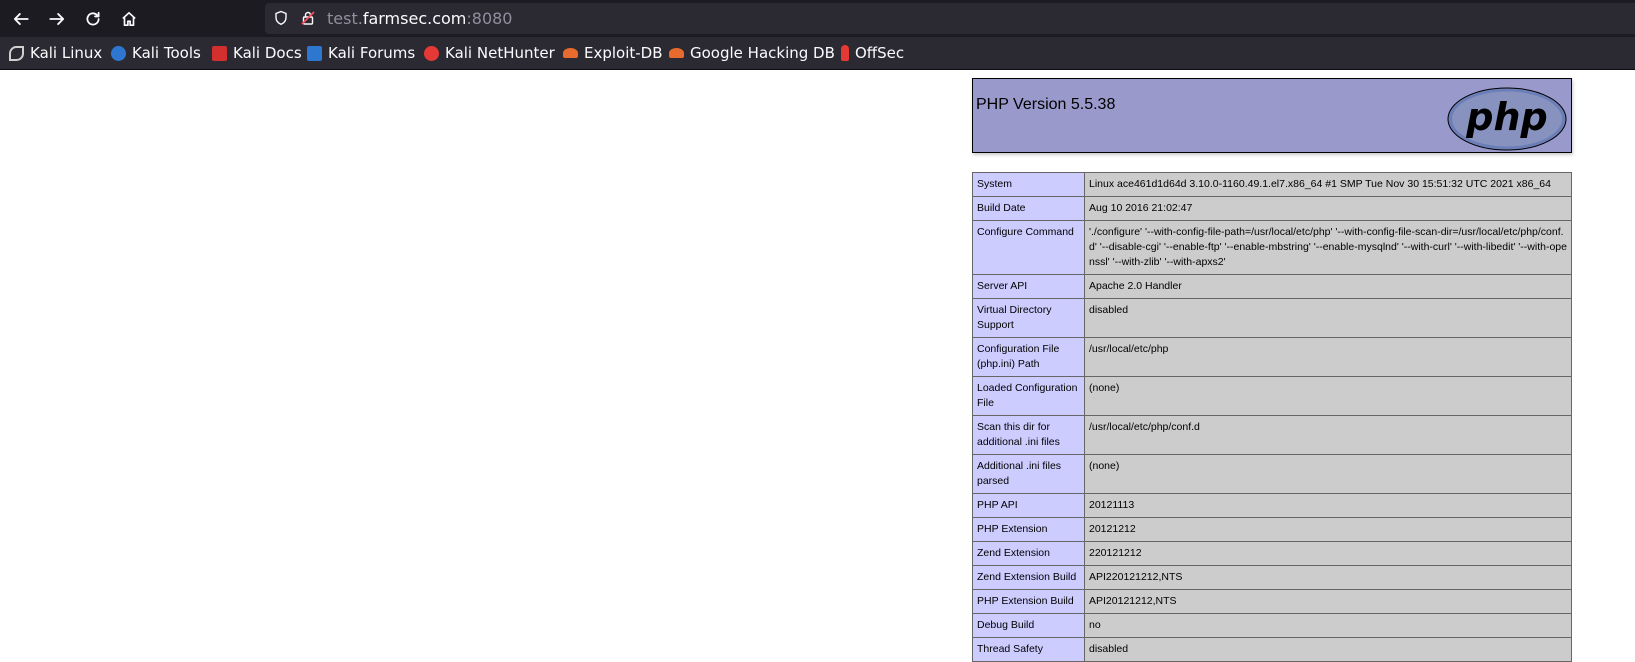 The height and width of the screenshot is (662, 1635). What do you see at coordinates (1028, 505) in the screenshot?
I see `row-key: PHP API` at bounding box center [1028, 505].